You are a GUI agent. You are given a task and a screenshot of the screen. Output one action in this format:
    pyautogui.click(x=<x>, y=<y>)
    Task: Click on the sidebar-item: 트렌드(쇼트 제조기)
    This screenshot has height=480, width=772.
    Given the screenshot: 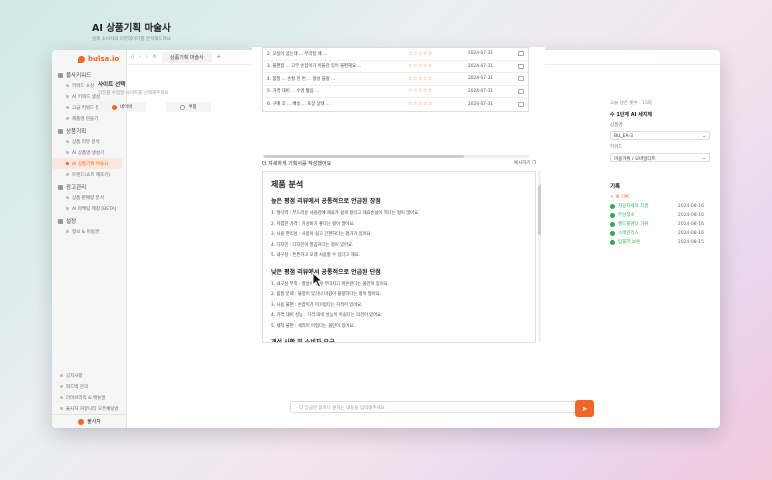 What is the action you would take?
    pyautogui.click(x=89, y=174)
    